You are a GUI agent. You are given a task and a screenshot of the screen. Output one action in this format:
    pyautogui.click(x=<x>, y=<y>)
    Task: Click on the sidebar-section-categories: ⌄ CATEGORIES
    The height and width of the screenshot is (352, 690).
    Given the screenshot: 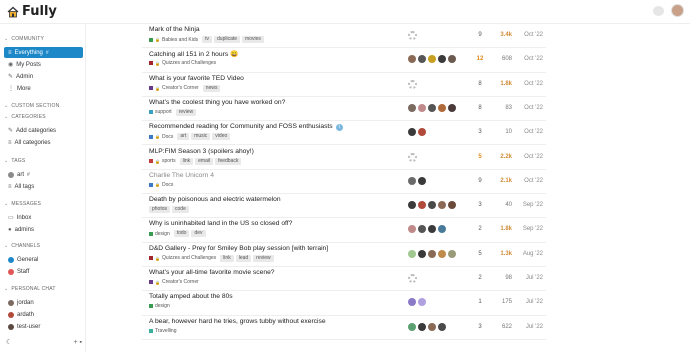 What is the action you would take?
    pyautogui.click(x=25, y=117)
    